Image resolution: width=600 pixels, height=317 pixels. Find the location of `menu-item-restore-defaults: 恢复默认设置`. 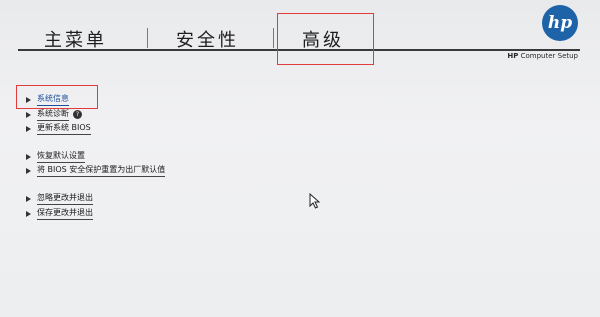

menu-item-restore-defaults: 恢复默认设置 is located at coordinates (55, 156).